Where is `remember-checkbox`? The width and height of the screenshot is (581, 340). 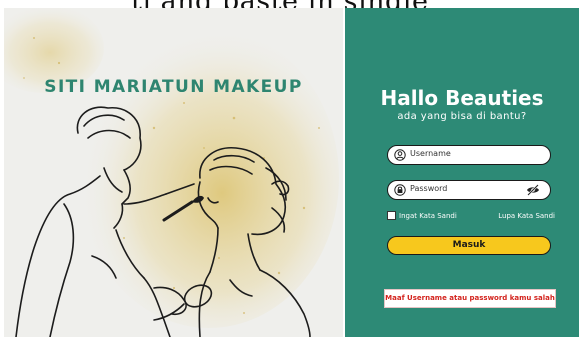
remember-checkbox is located at coordinates (391, 215).